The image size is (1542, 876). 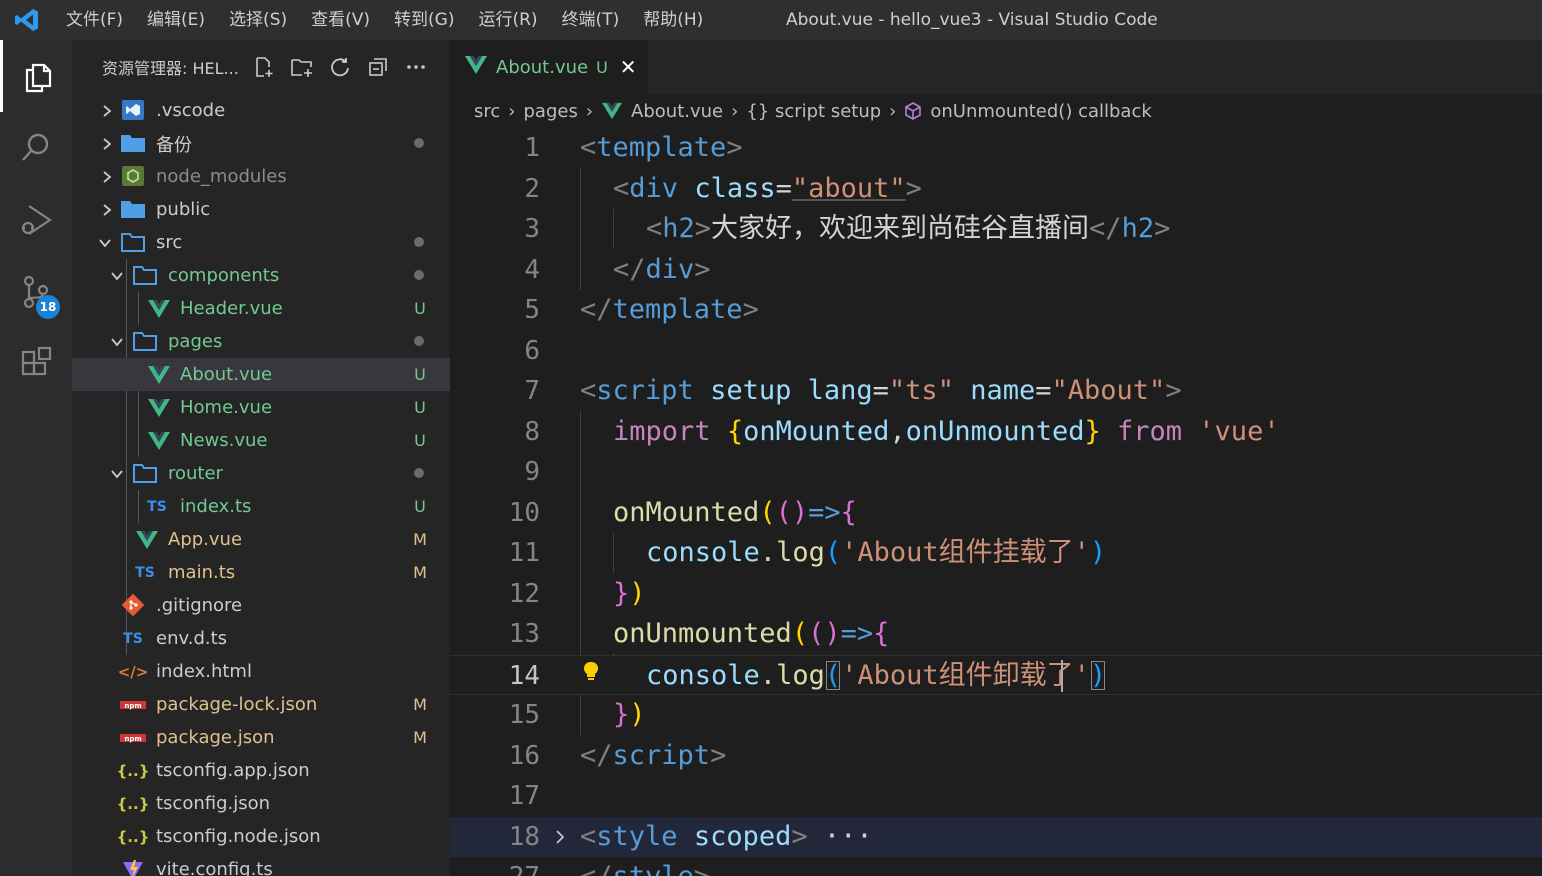 I want to click on code-line-folded: 18 <style scoped> ···, so click(x=996, y=836).